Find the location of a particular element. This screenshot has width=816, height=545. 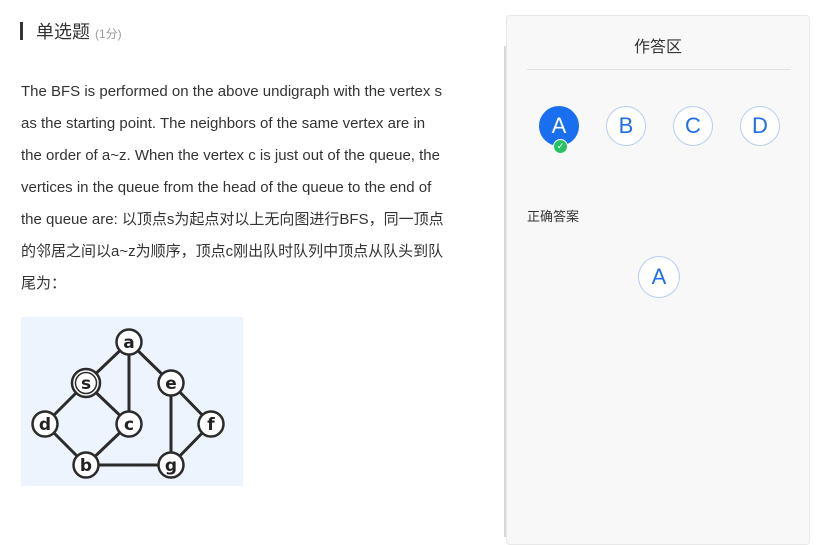

option-a-button: A ✓ is located at coordinates (559, 130).